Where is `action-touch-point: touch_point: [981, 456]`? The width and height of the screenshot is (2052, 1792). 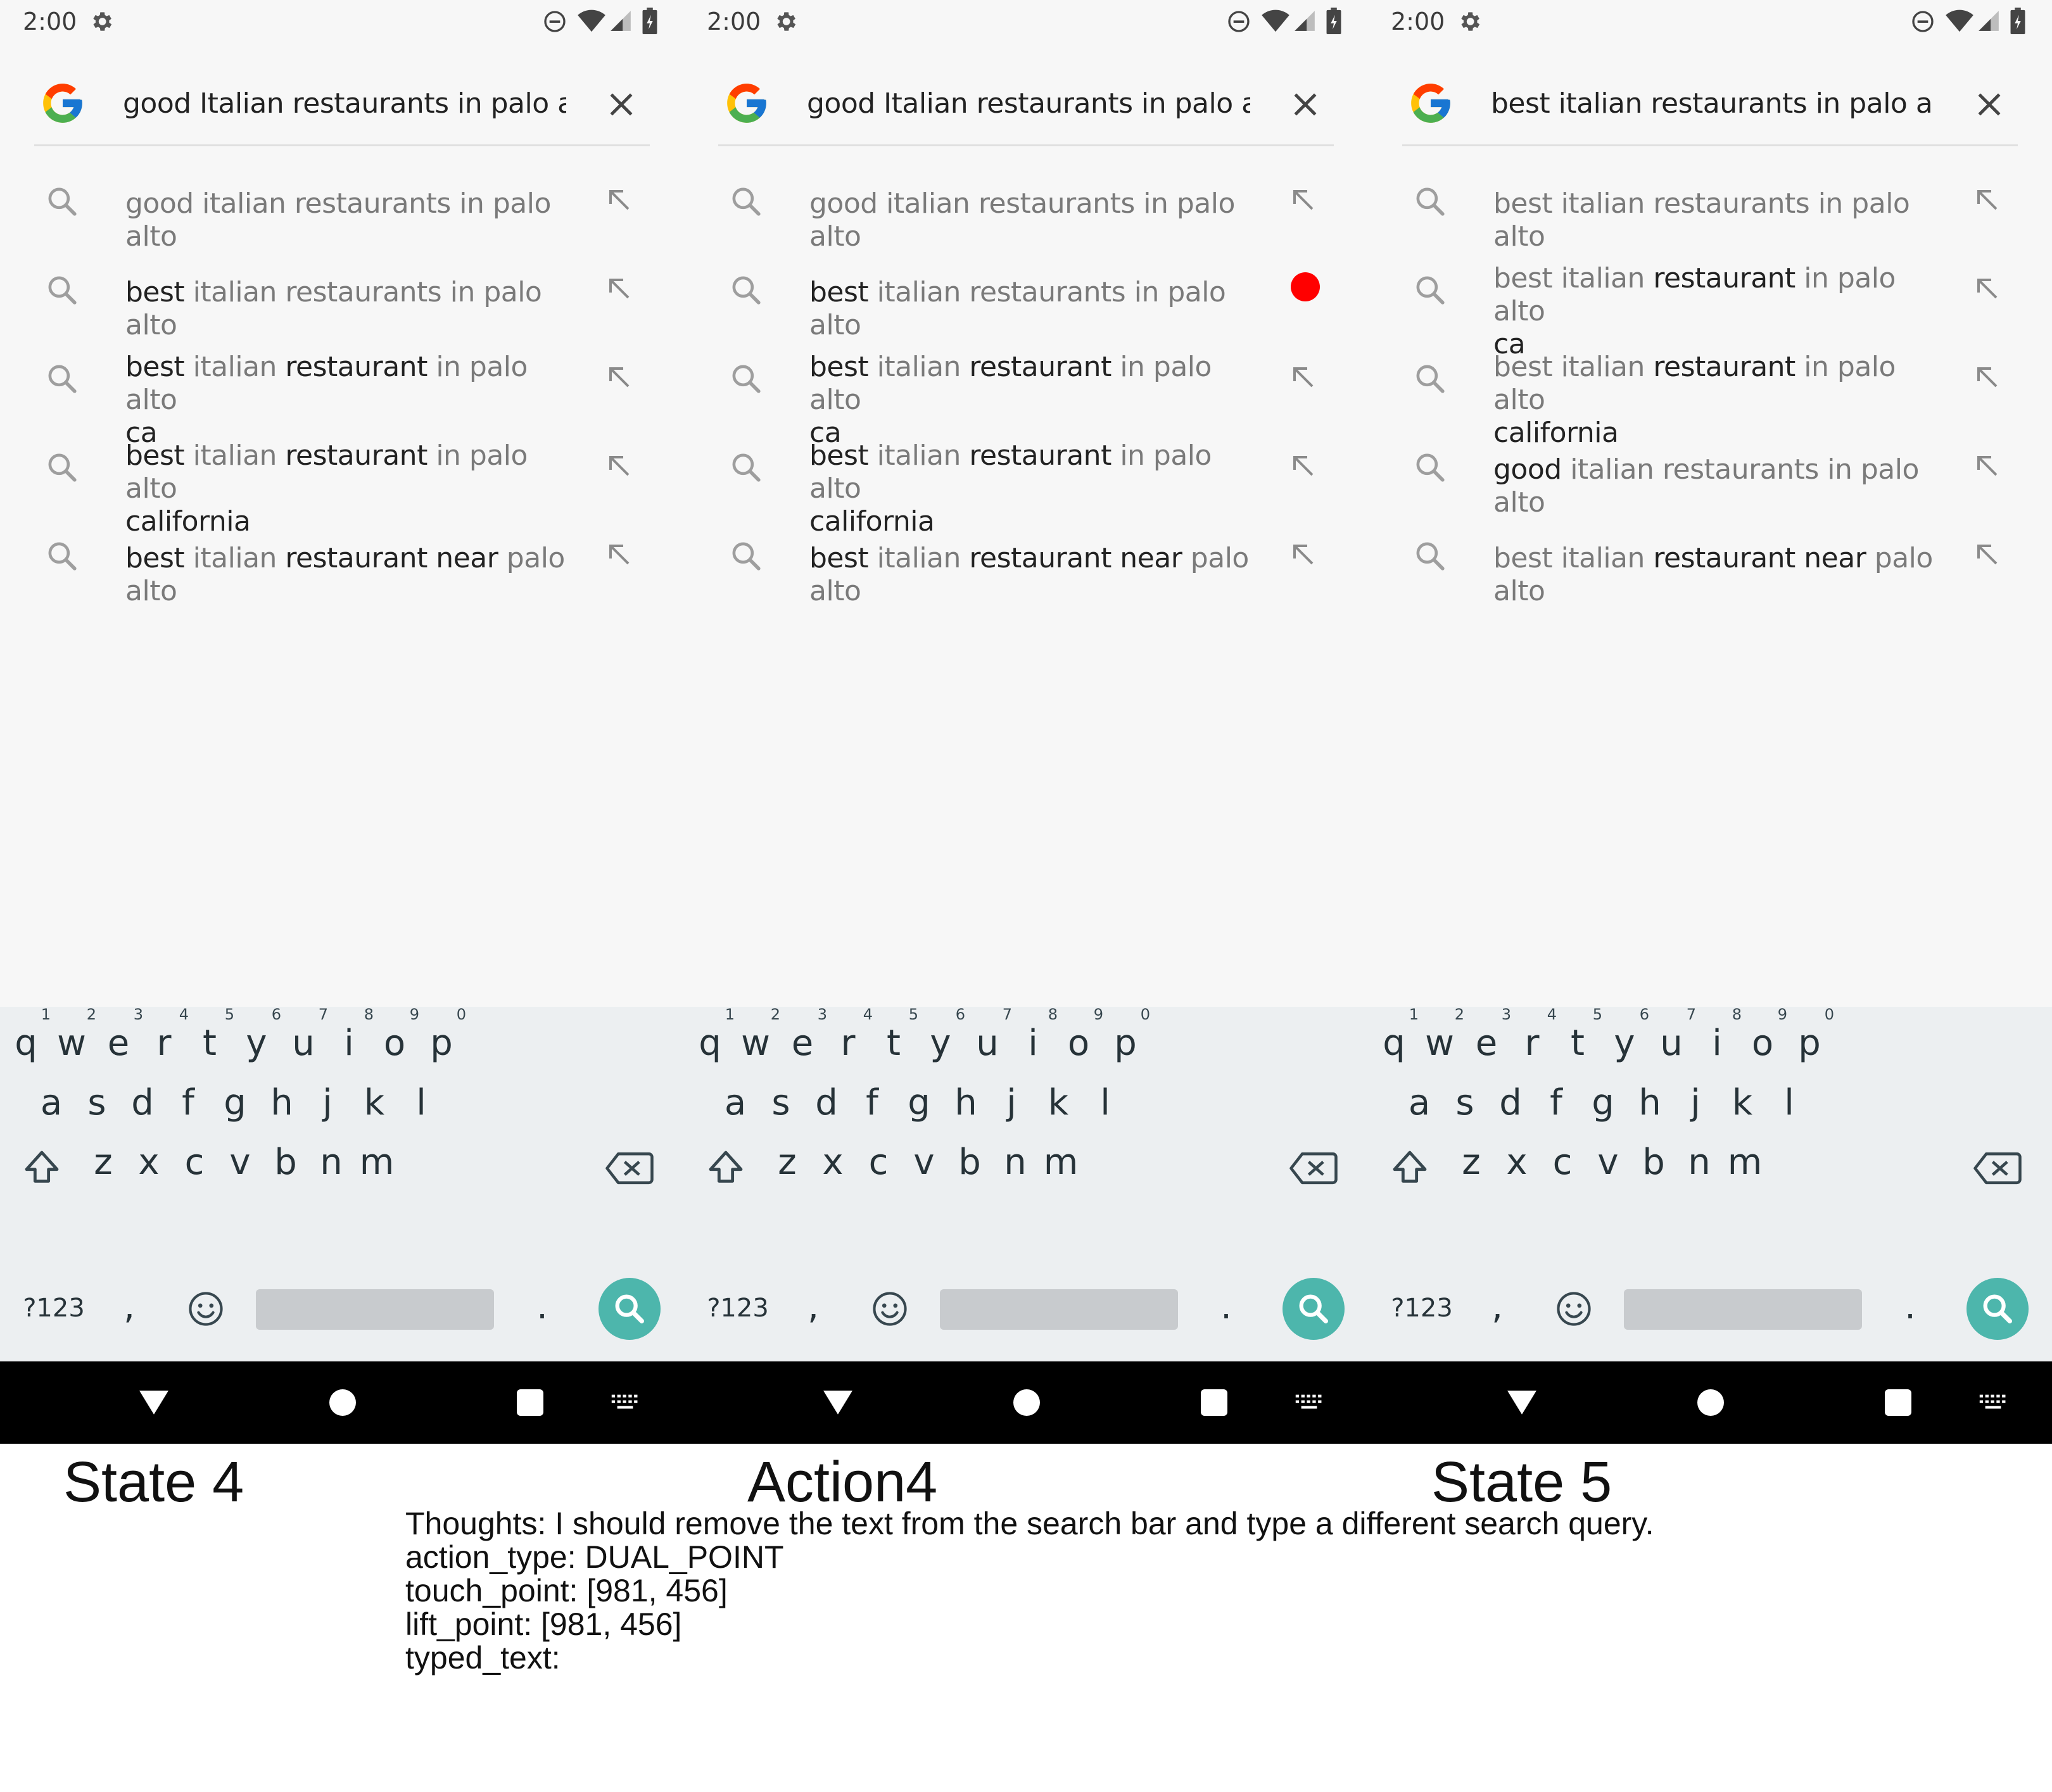 action-touch-point: touch_point: [981, 456] is located at coordinates (566, 1590).